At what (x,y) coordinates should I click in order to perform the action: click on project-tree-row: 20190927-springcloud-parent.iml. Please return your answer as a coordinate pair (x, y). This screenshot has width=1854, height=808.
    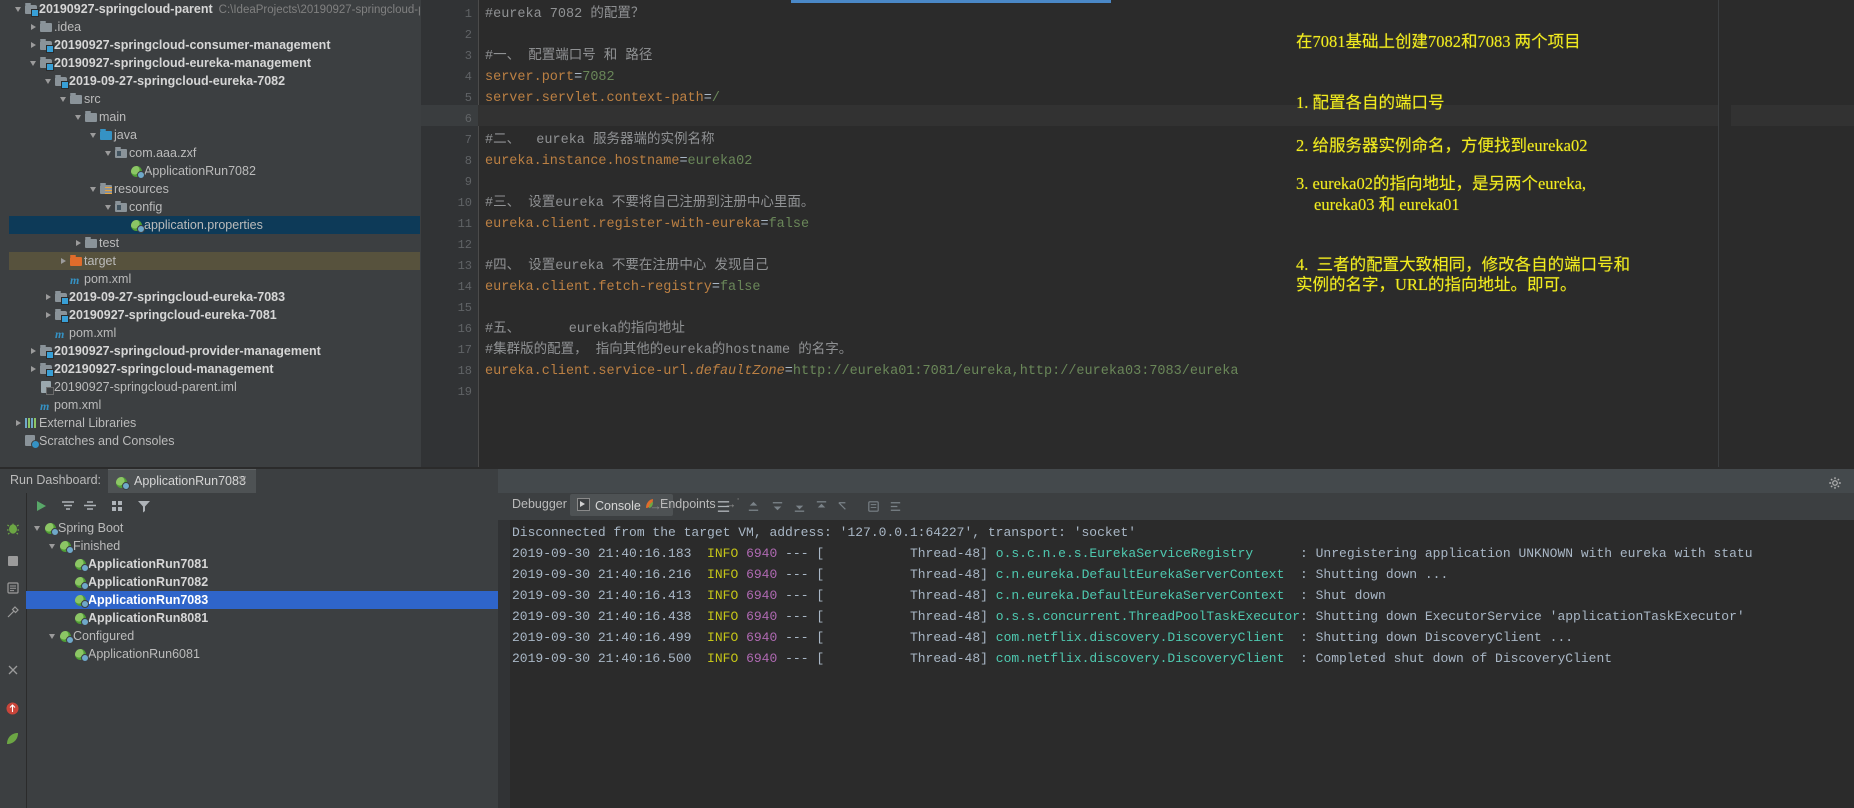
    Looking at the image, I should click on (214, 387).